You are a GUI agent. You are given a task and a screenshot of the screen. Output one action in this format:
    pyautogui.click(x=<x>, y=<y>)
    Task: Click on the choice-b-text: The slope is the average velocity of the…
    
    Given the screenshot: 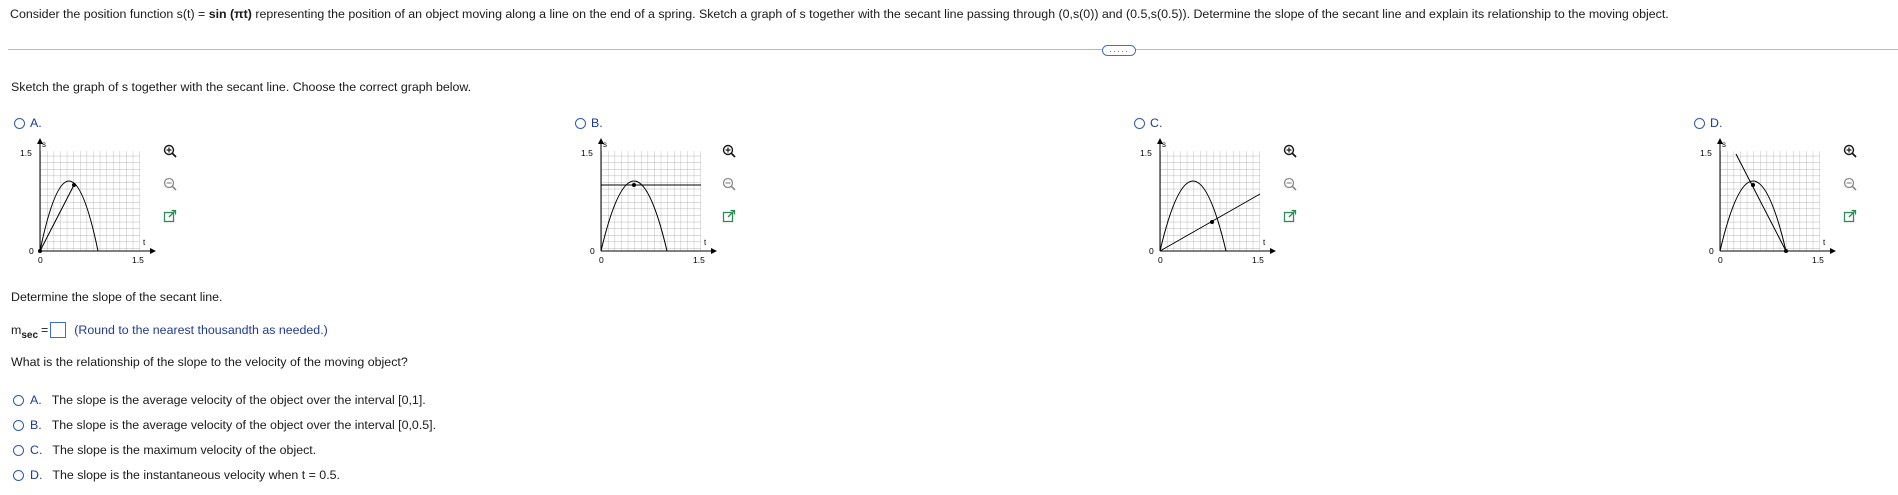 What is the action you would take?
    pyautogui.click(x=244, y=425)
    